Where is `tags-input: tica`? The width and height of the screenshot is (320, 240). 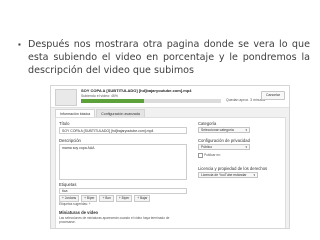
tags-input: tica is located at coordinates (123, 191).